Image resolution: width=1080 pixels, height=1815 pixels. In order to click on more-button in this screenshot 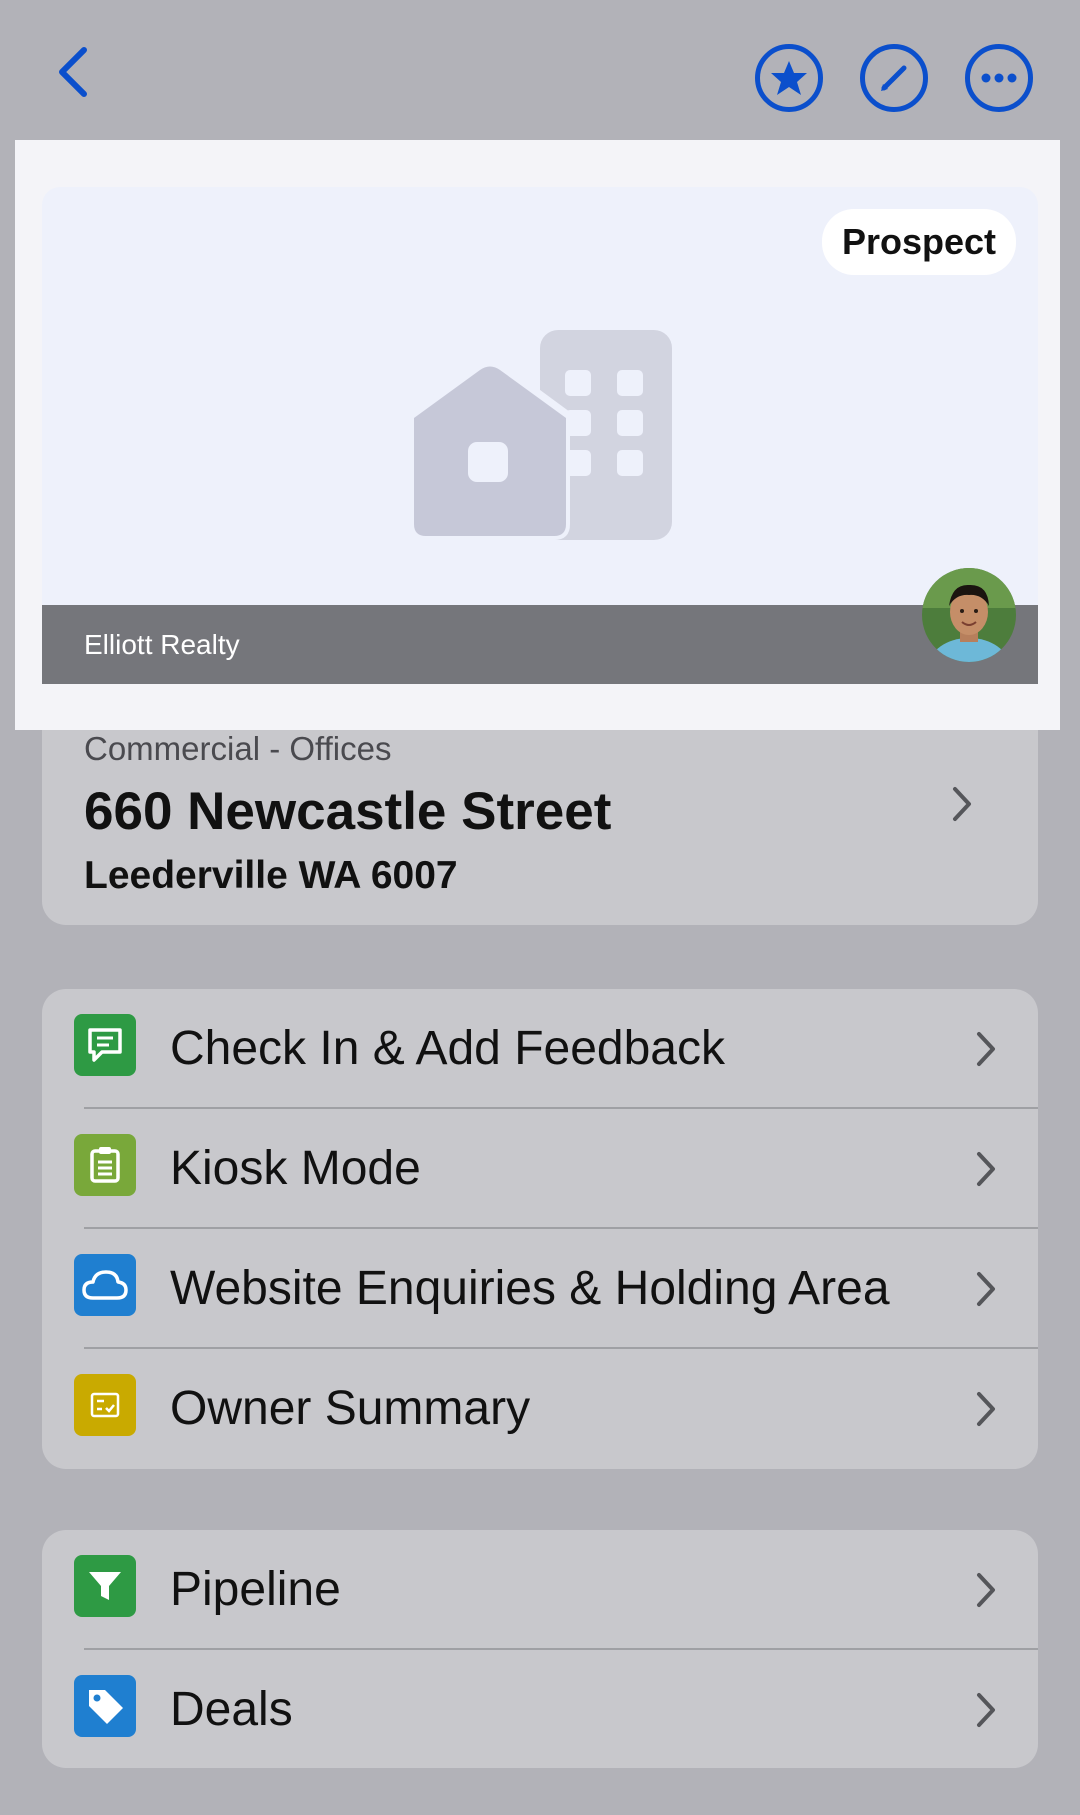, I will do `click(999, 78)`.